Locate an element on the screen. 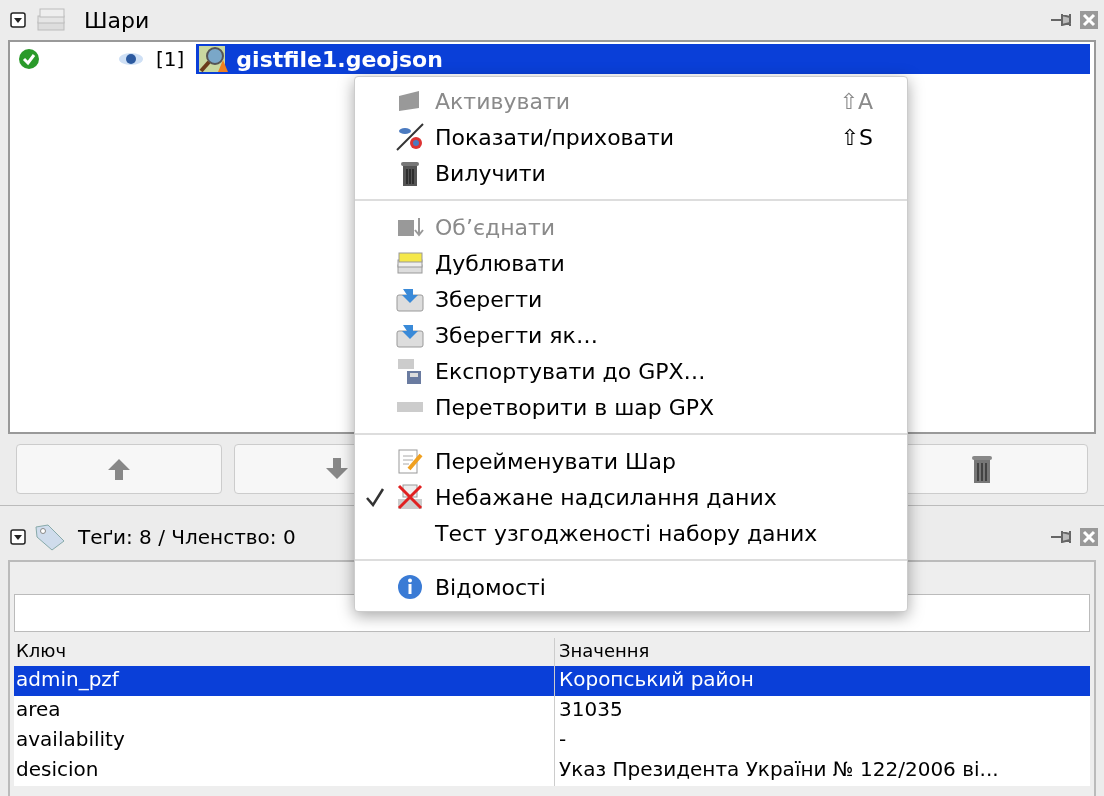  column-header: Ключ is located at coordinates (284, 652).